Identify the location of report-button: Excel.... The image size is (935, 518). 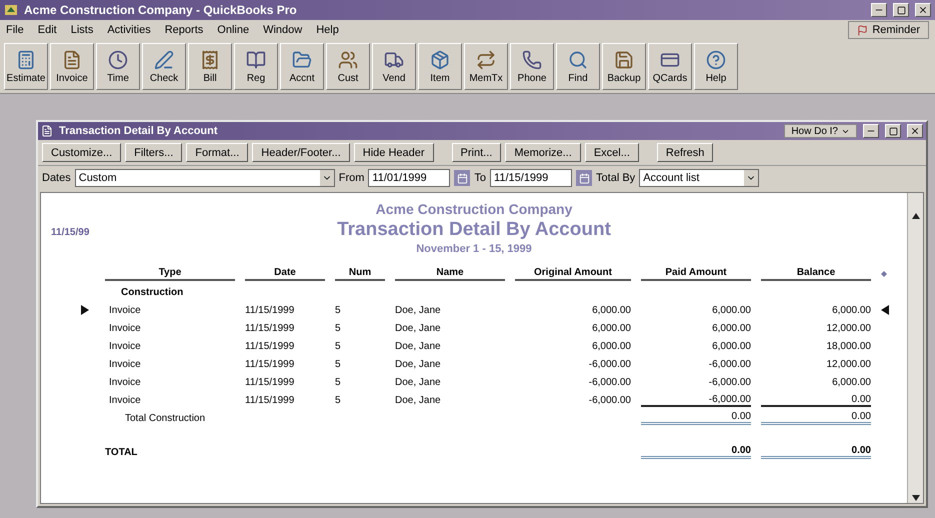
(611, 152).